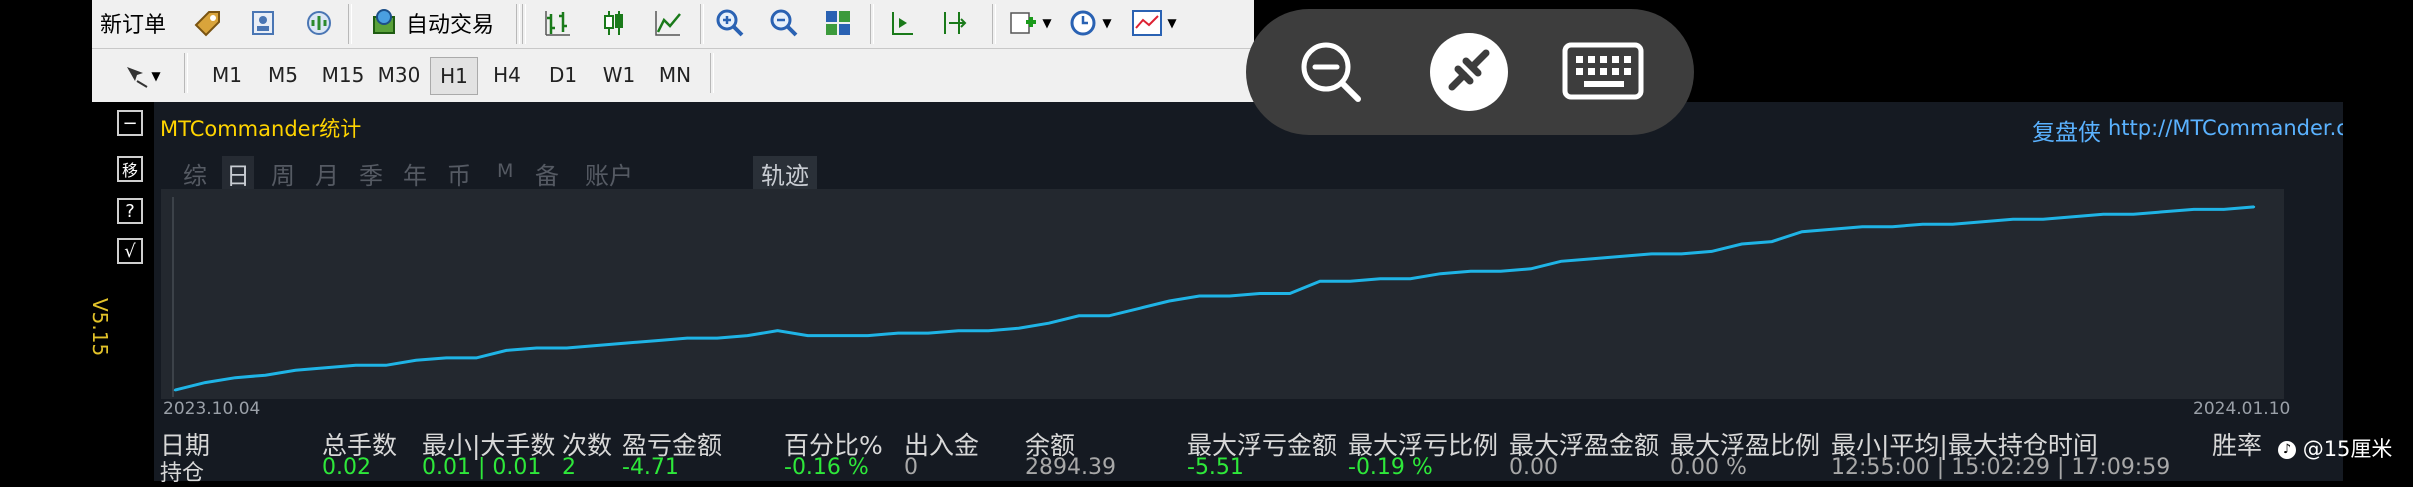 Image resolution: width=2413 pixels, height=487 pixels. I want to click on timeframe-m5: M5, so click(283, 75).